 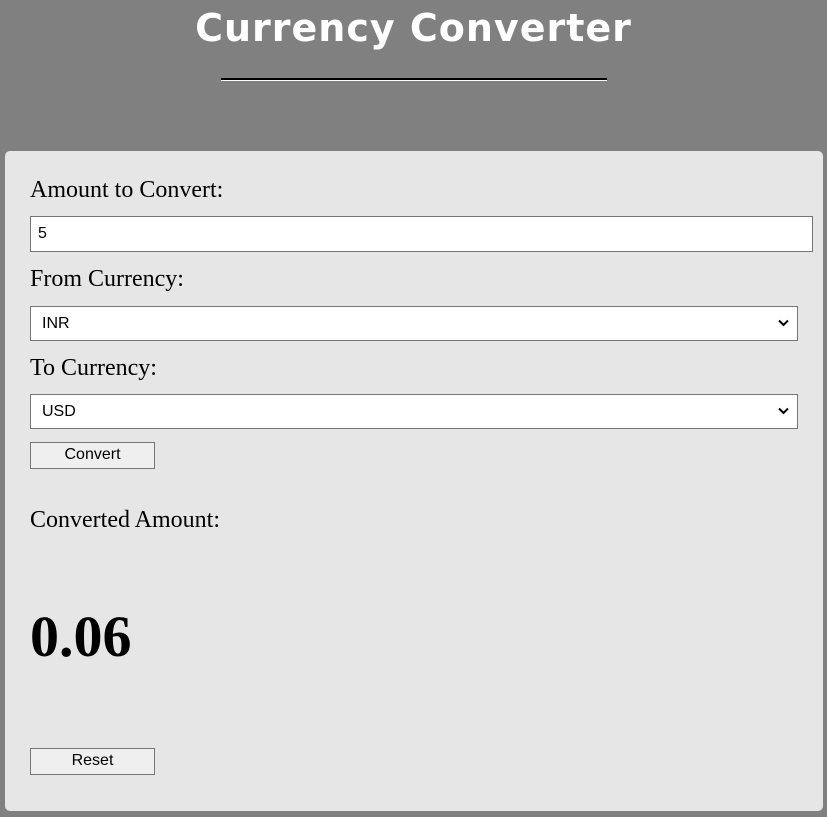 What do you see at coordinates (421, 234) in the screenshot?
I see `amount-input: 5` at bounding box center [421, 234].